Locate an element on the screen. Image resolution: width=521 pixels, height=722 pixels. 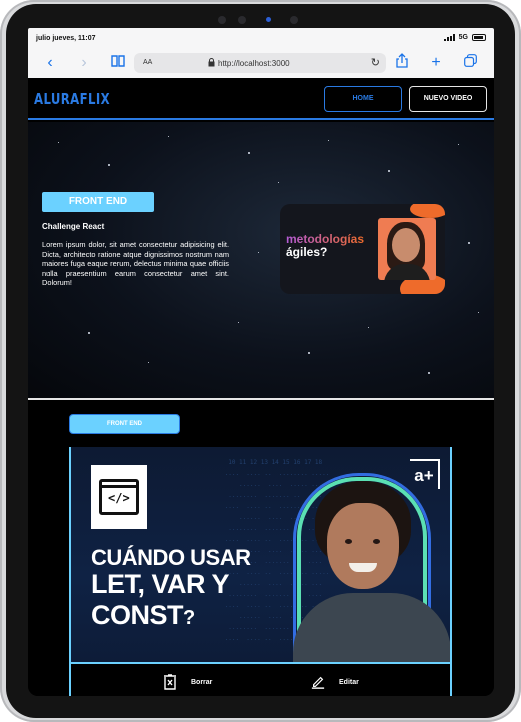
pencil-icon is located at coordinates (318, 682).